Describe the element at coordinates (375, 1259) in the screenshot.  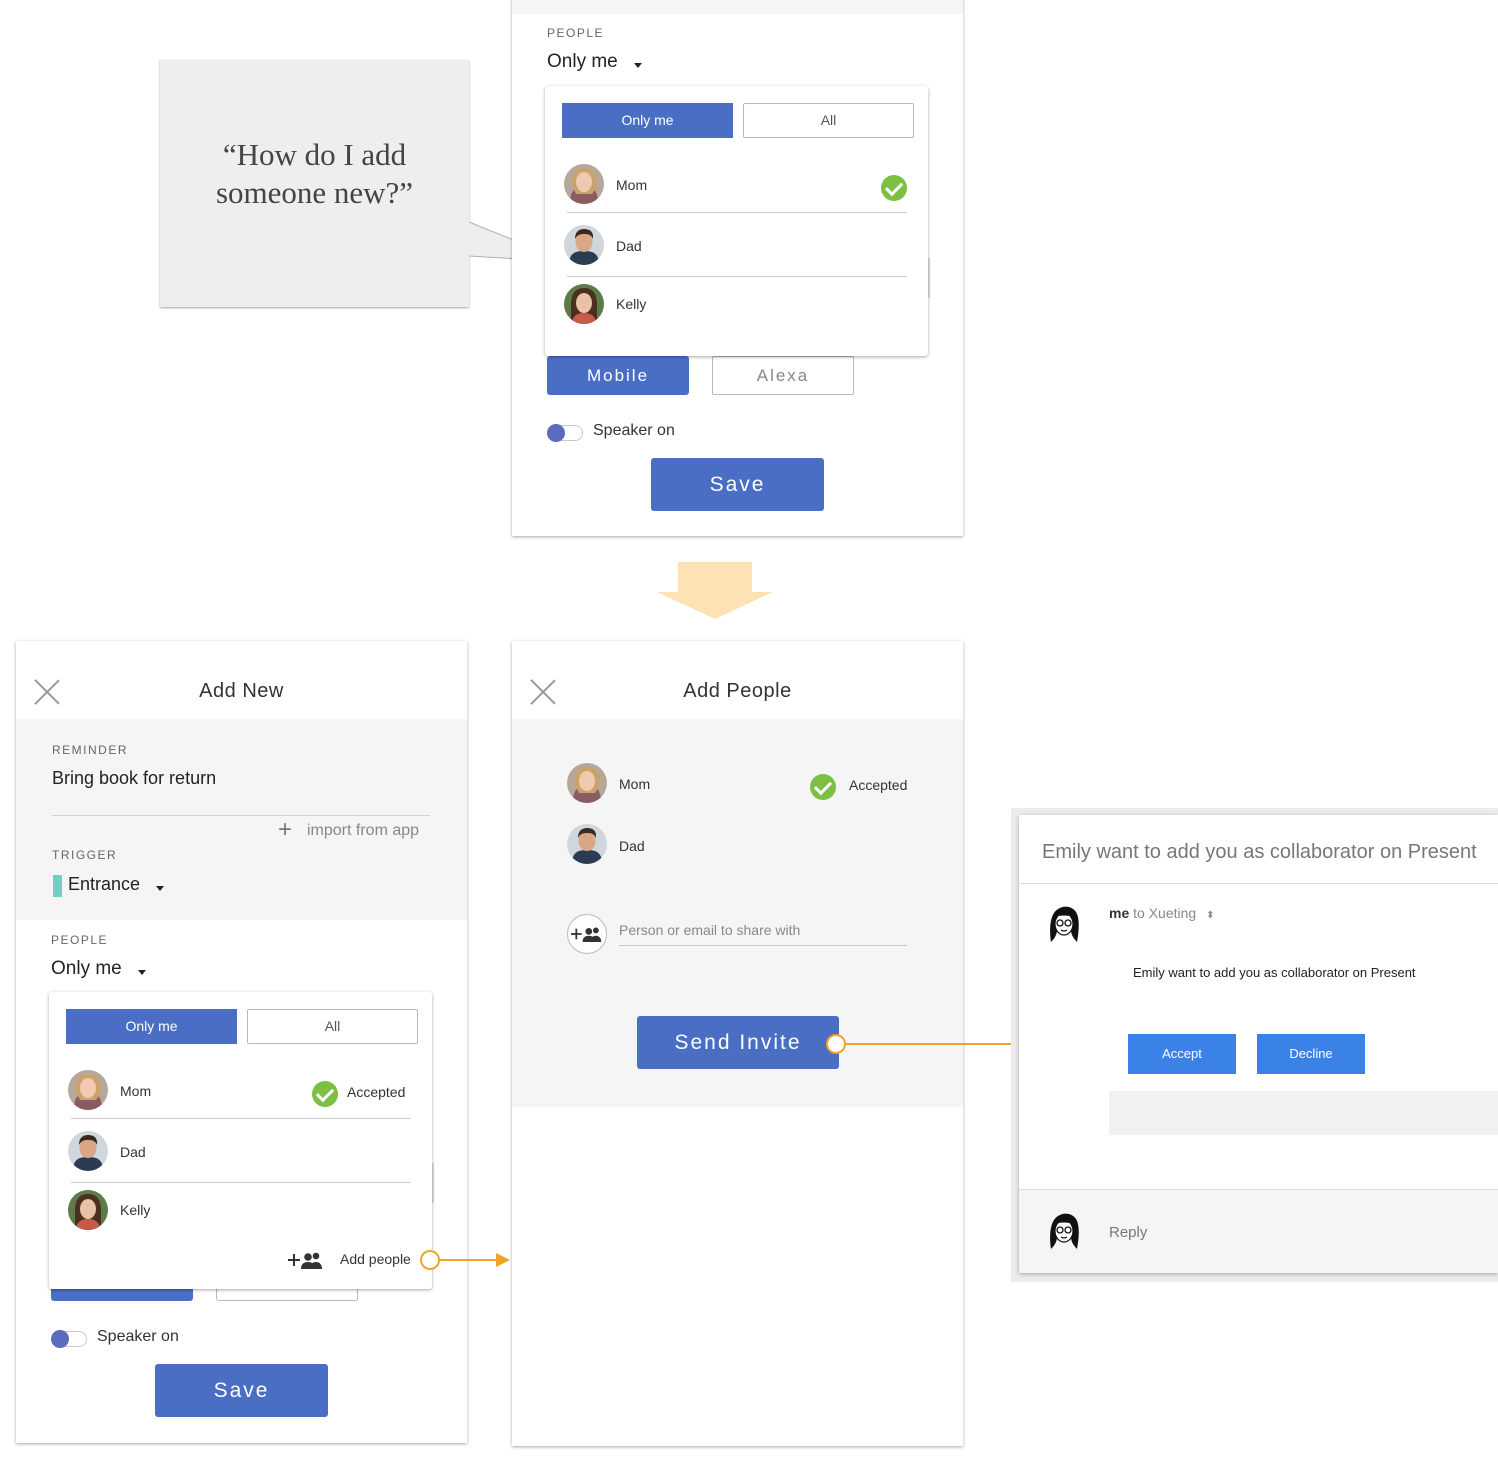
I see `add-people-label: Add people` at that location.